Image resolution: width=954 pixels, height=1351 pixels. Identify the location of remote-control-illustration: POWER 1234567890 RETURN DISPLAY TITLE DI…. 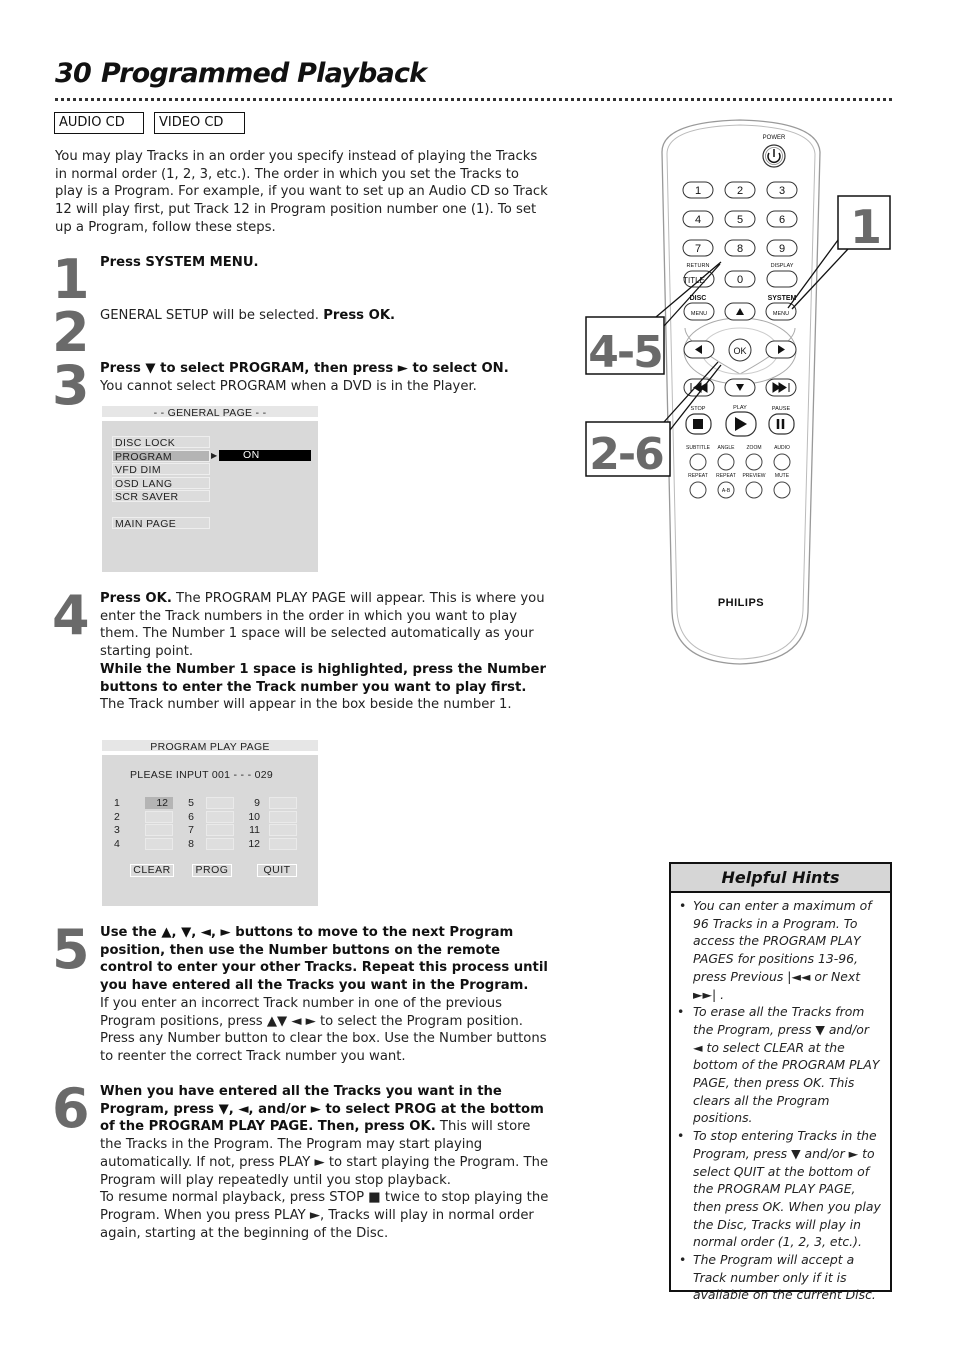
(740, 392).